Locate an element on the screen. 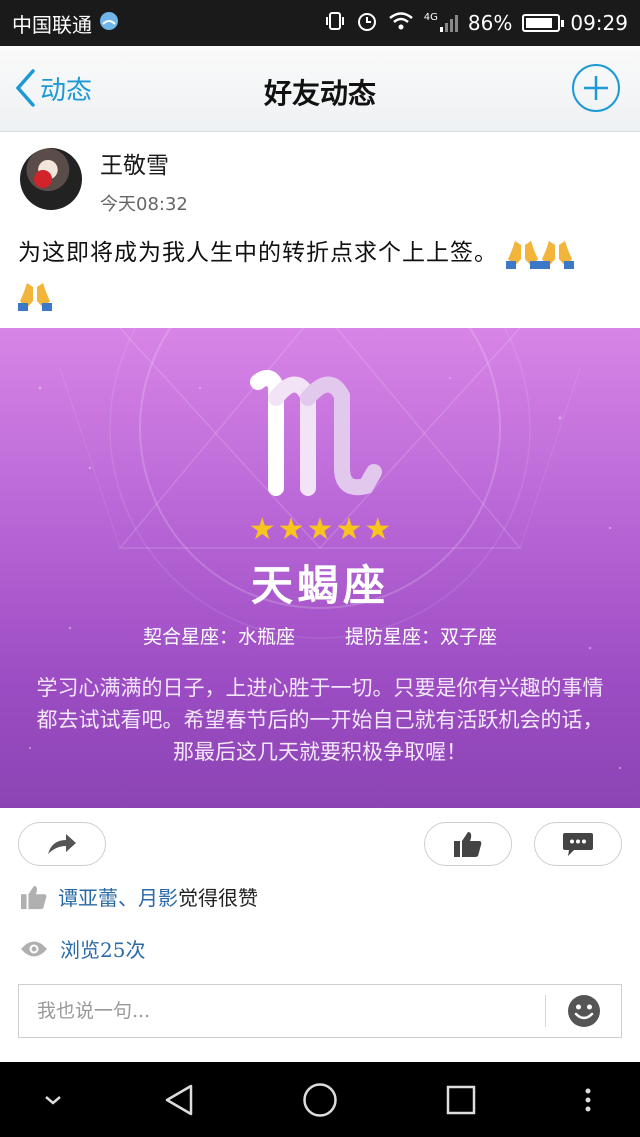  view-count: 浏览25次 is located at coordinates (82, 948).